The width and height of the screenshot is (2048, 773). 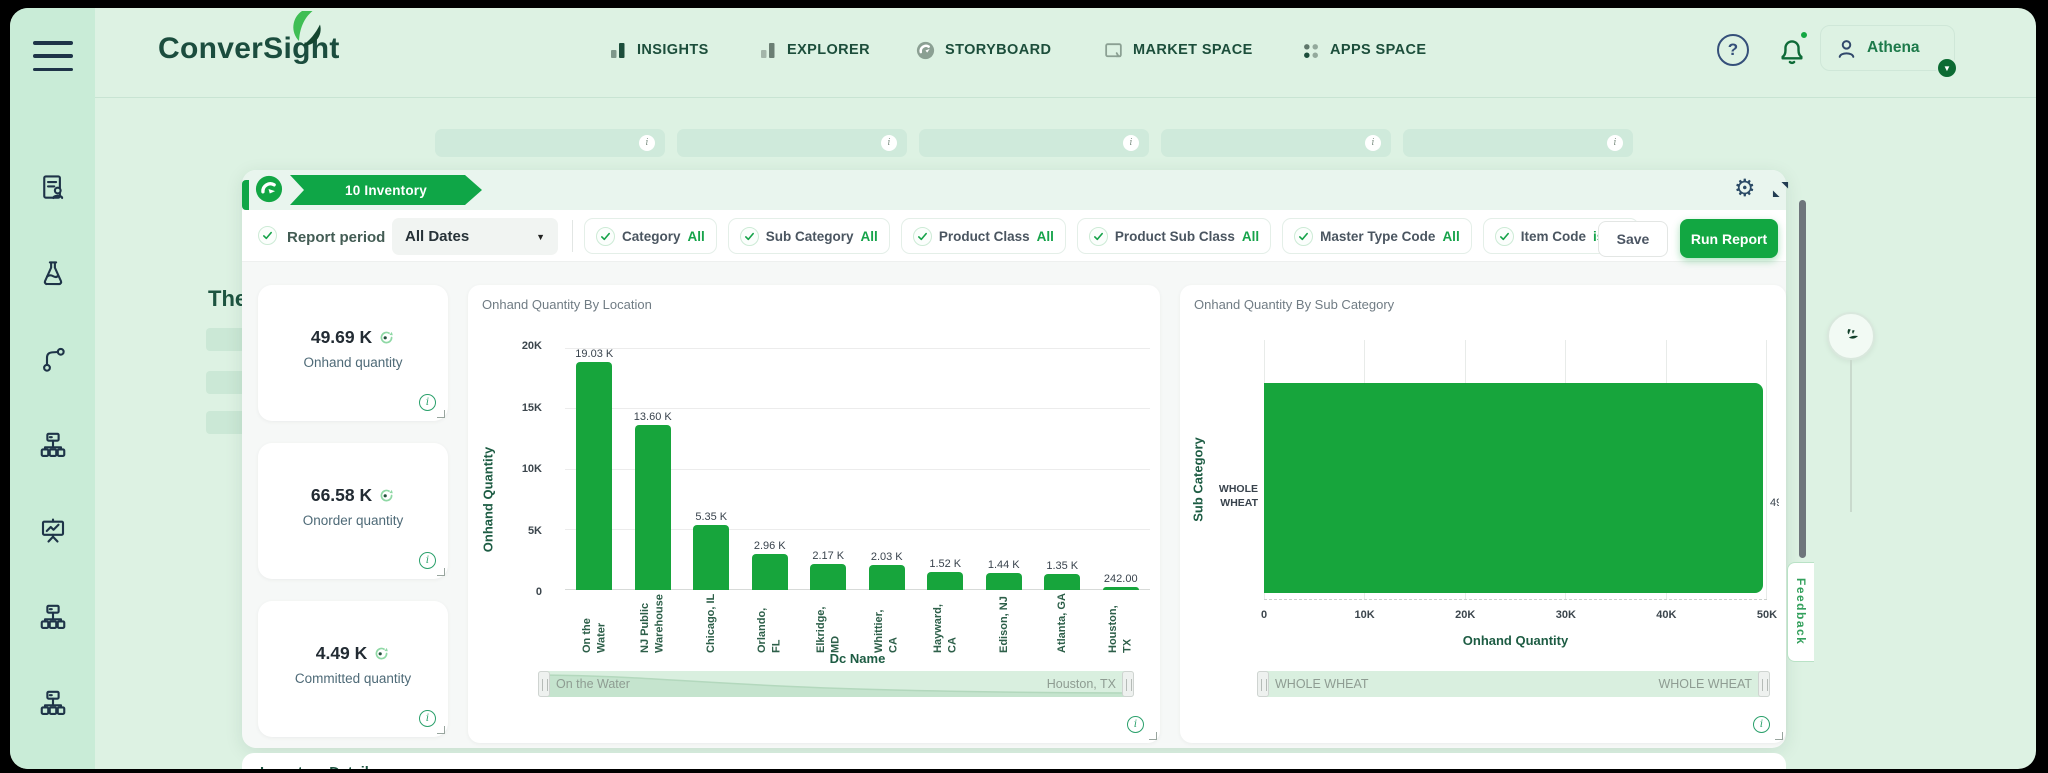 What do you see at coordinates (1802, 379) in the screenshot?
I see `vertical-scrollbar` at bounding box center [1802, 379].